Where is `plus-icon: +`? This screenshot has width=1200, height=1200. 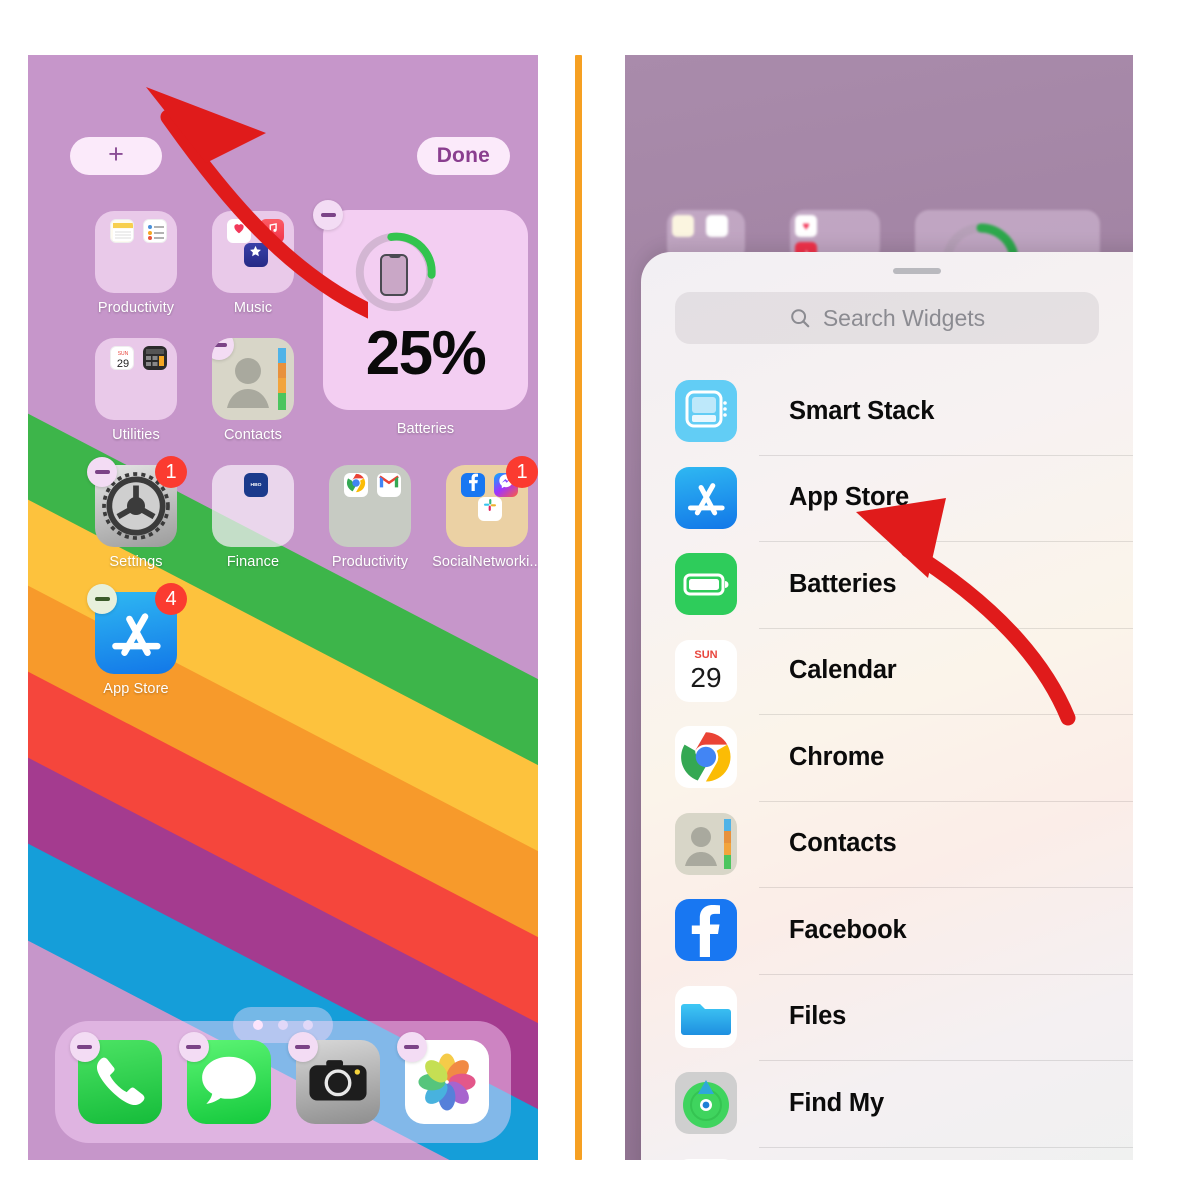 plus-icon: + is located at coordinates (116, 154).